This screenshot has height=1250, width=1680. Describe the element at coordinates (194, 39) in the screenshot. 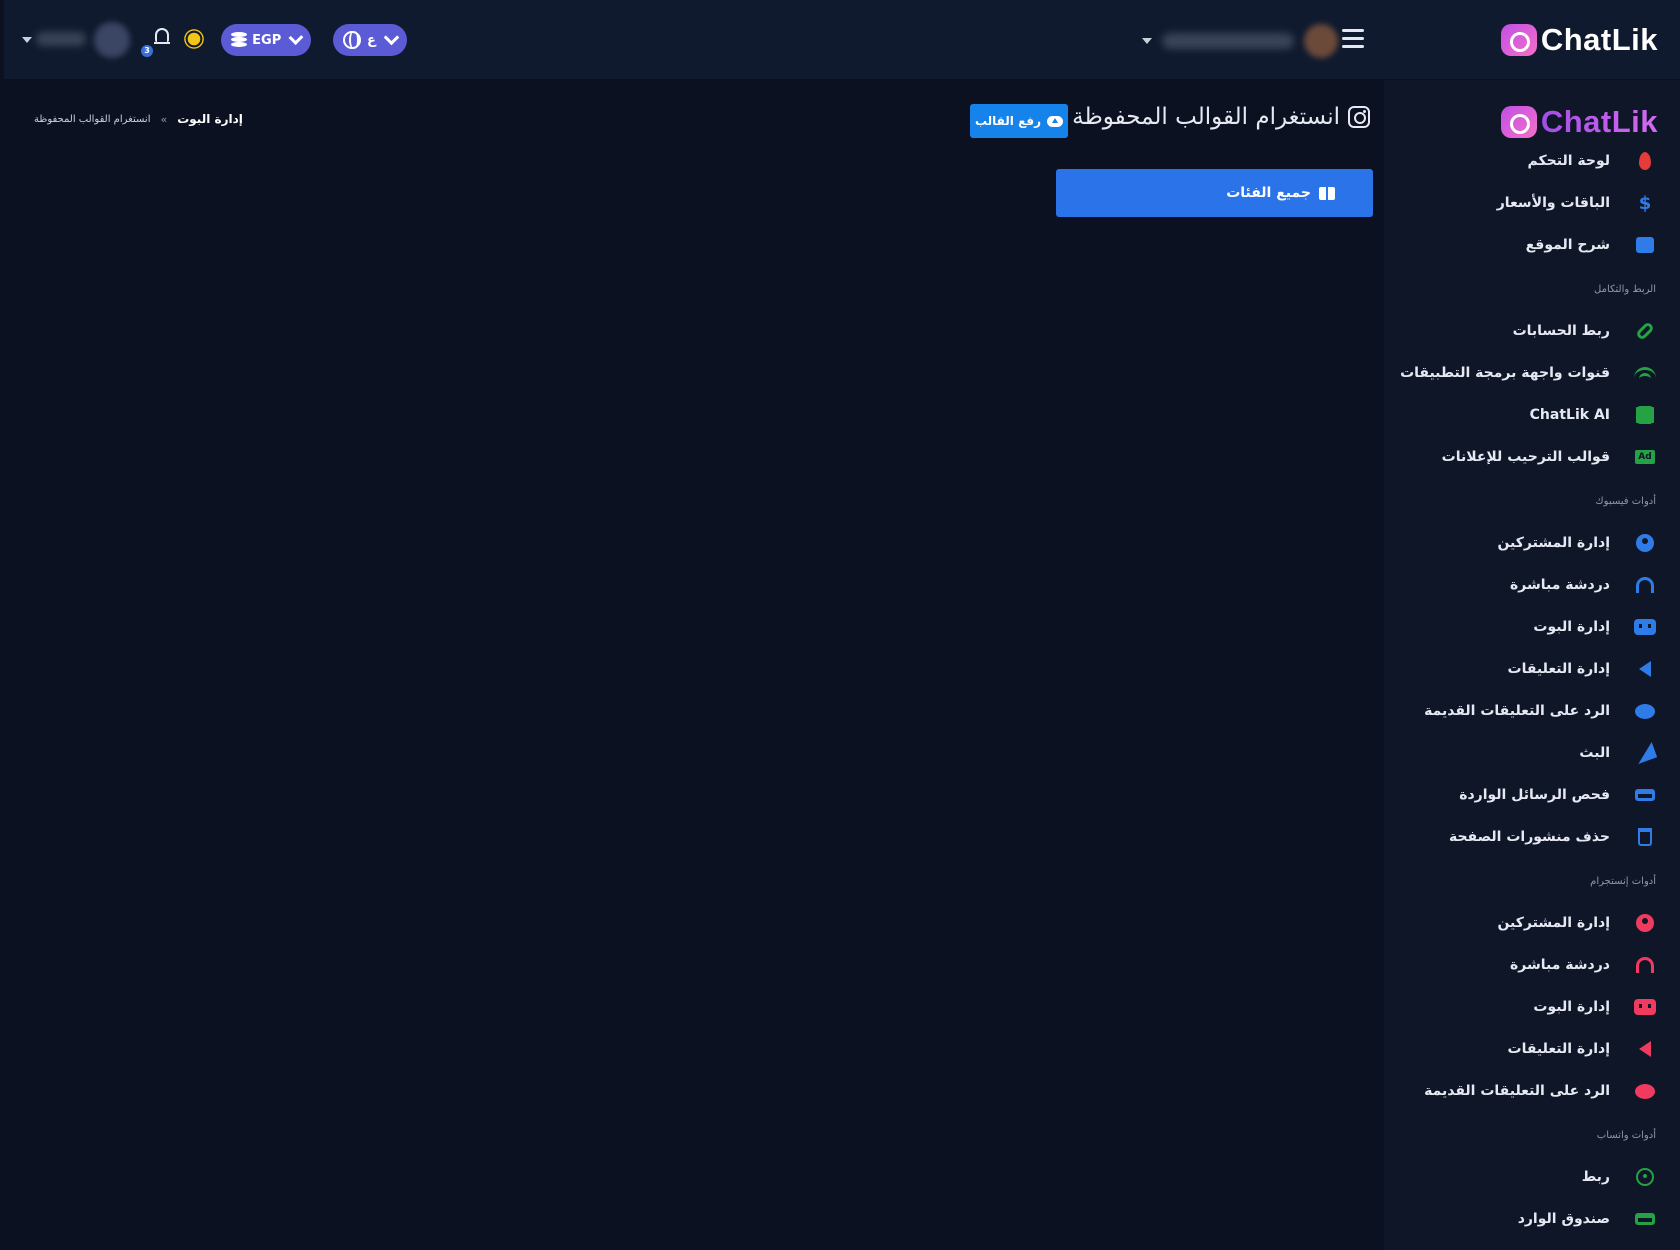

I see `theme-toggle-sun-icon` at that location.